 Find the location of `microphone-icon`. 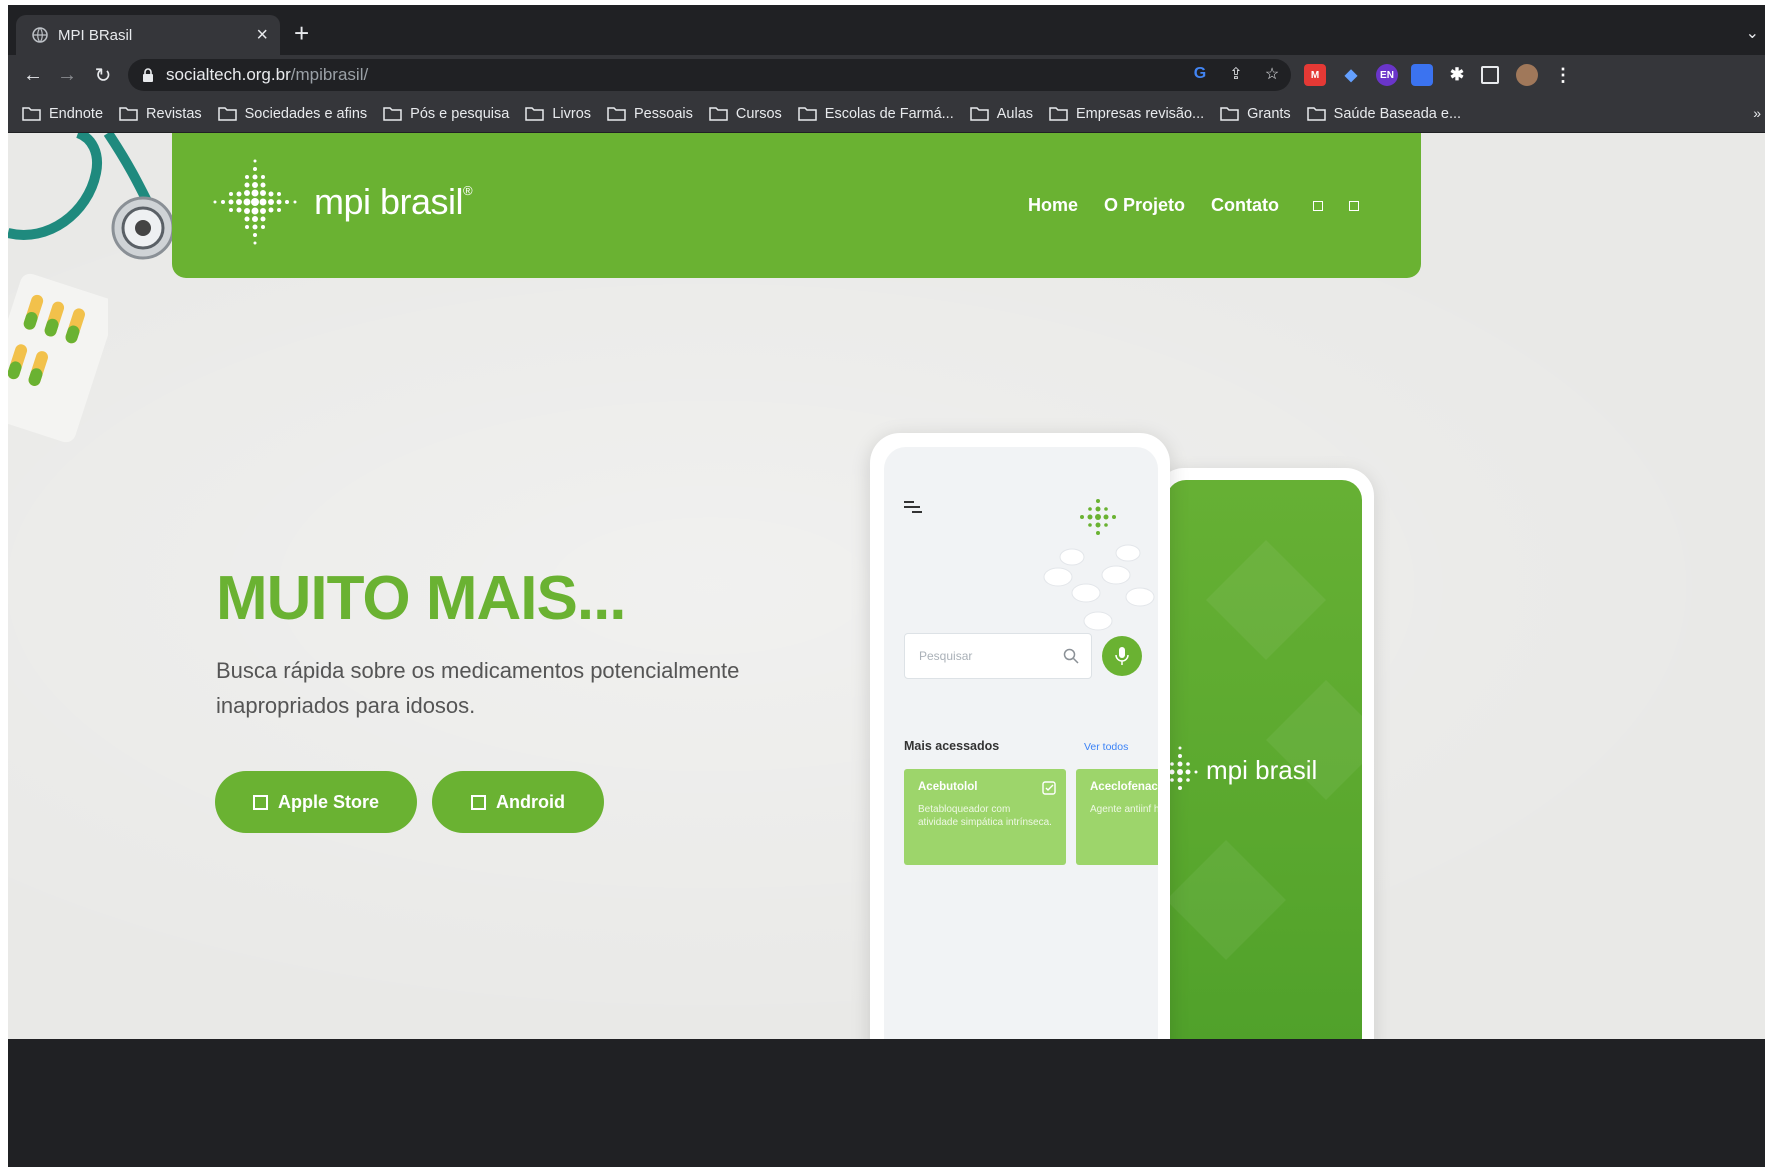

microphone-icon is located at coordinates (1122, 656).